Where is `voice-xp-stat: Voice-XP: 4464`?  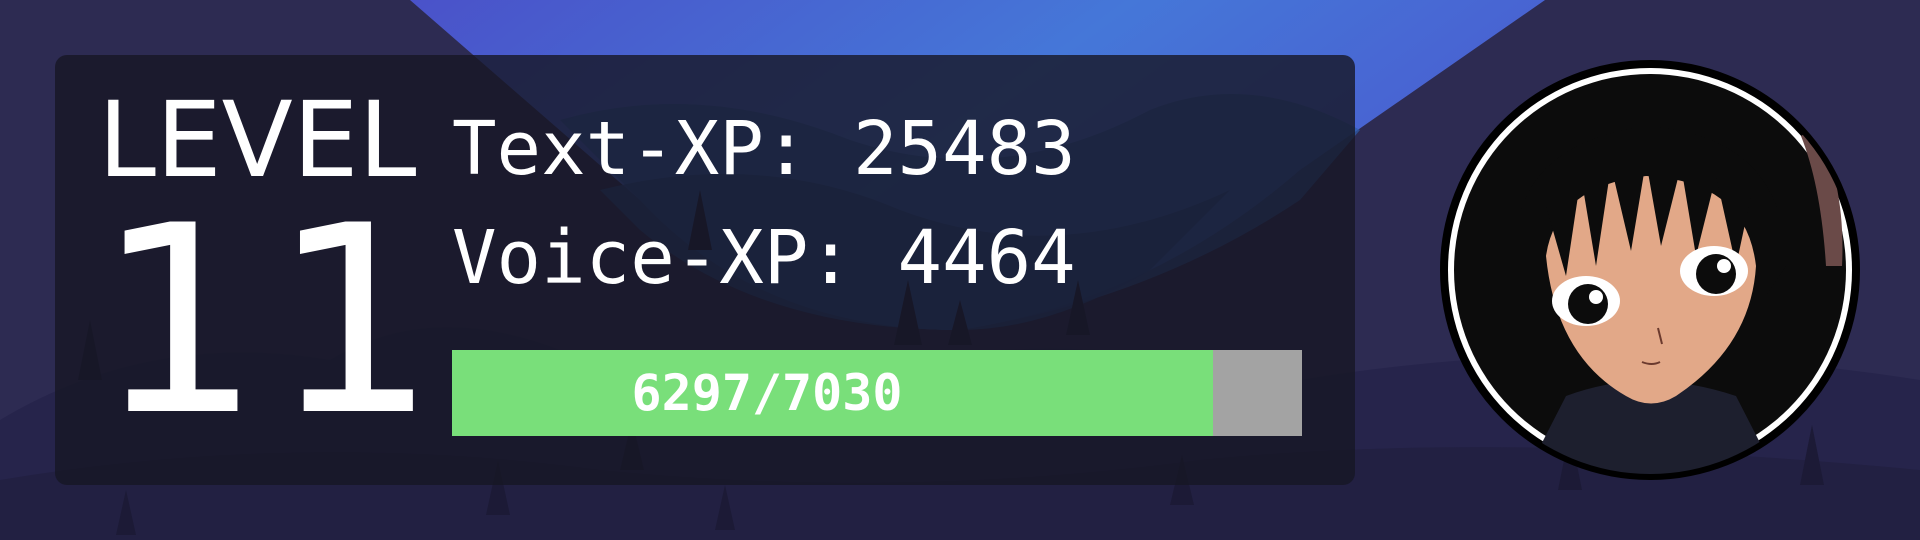 voice-xp-stat: Voice-XP: 4464 is located at coordinates (764, 258).